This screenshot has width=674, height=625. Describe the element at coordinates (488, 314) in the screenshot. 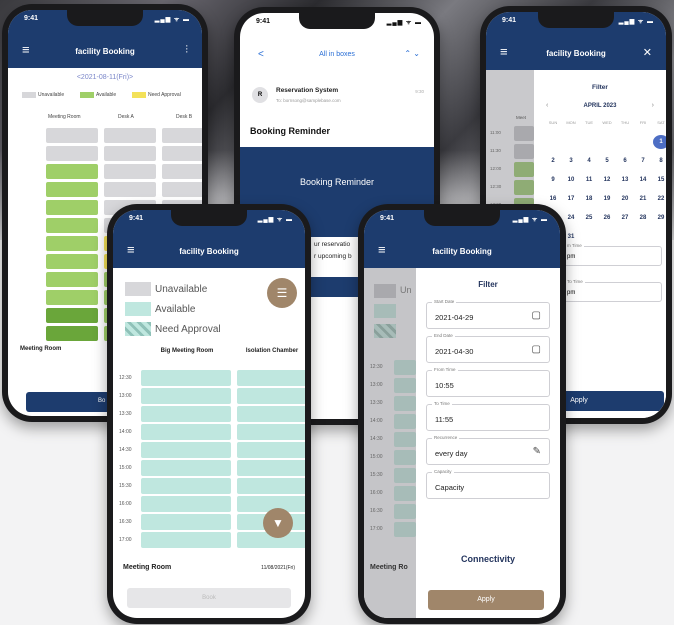

I see `filter-field: Start Date 2021-04-29 ▢` at that location.